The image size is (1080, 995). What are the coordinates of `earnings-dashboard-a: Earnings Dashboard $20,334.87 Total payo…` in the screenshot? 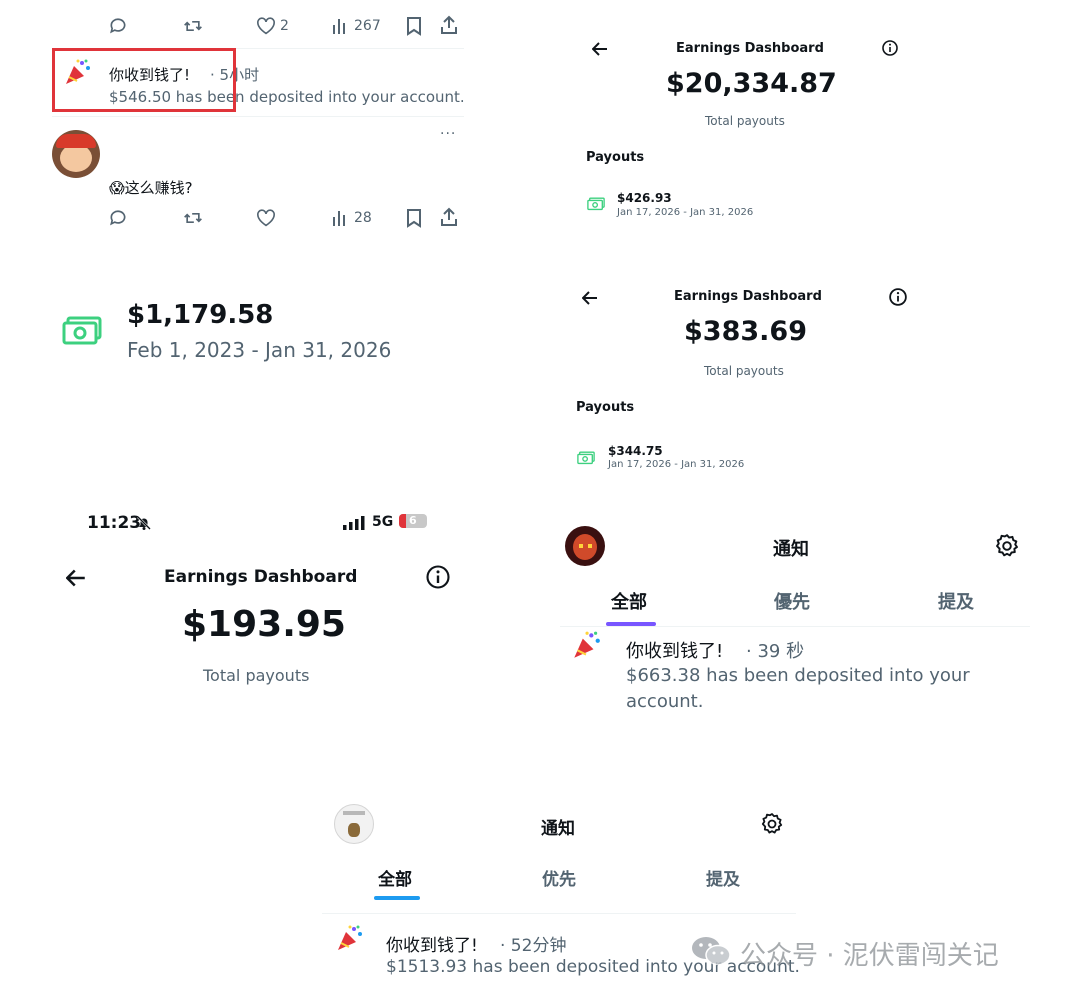 It's located at (745, 134).